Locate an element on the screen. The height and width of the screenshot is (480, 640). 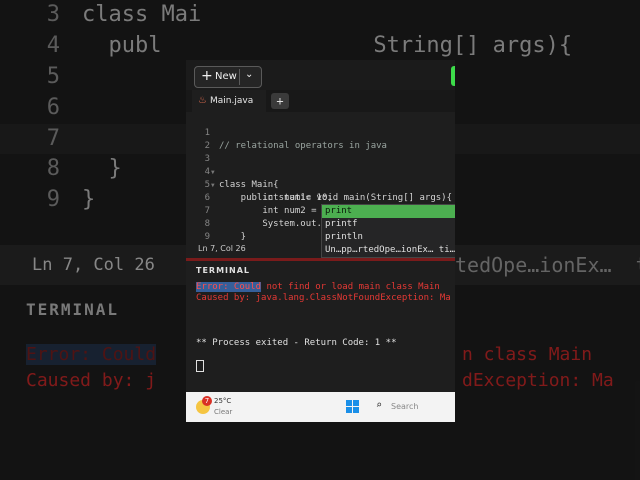
chevron-down-icon: ⌄ is located at coordinates (249, 74).